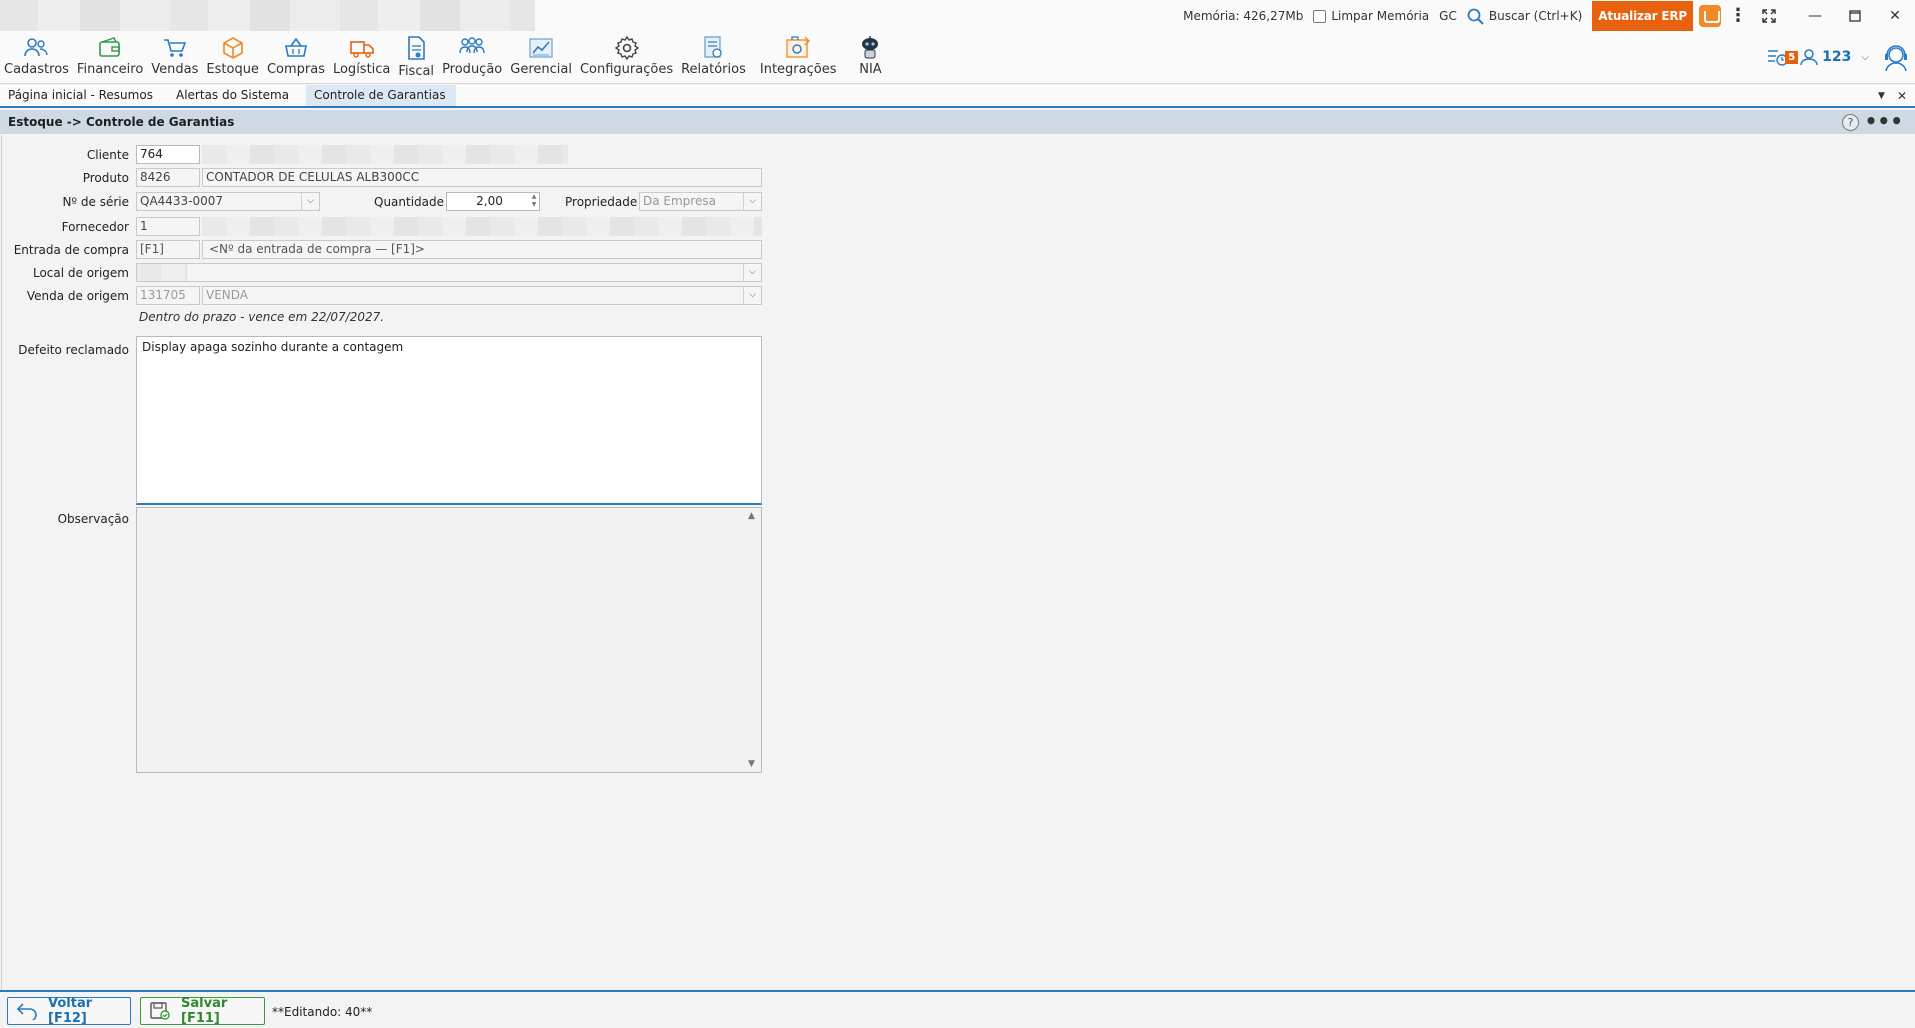 This screenshot has width=1915, height=1028. I want to click on back-arrow-icon, so click(26, 1011).